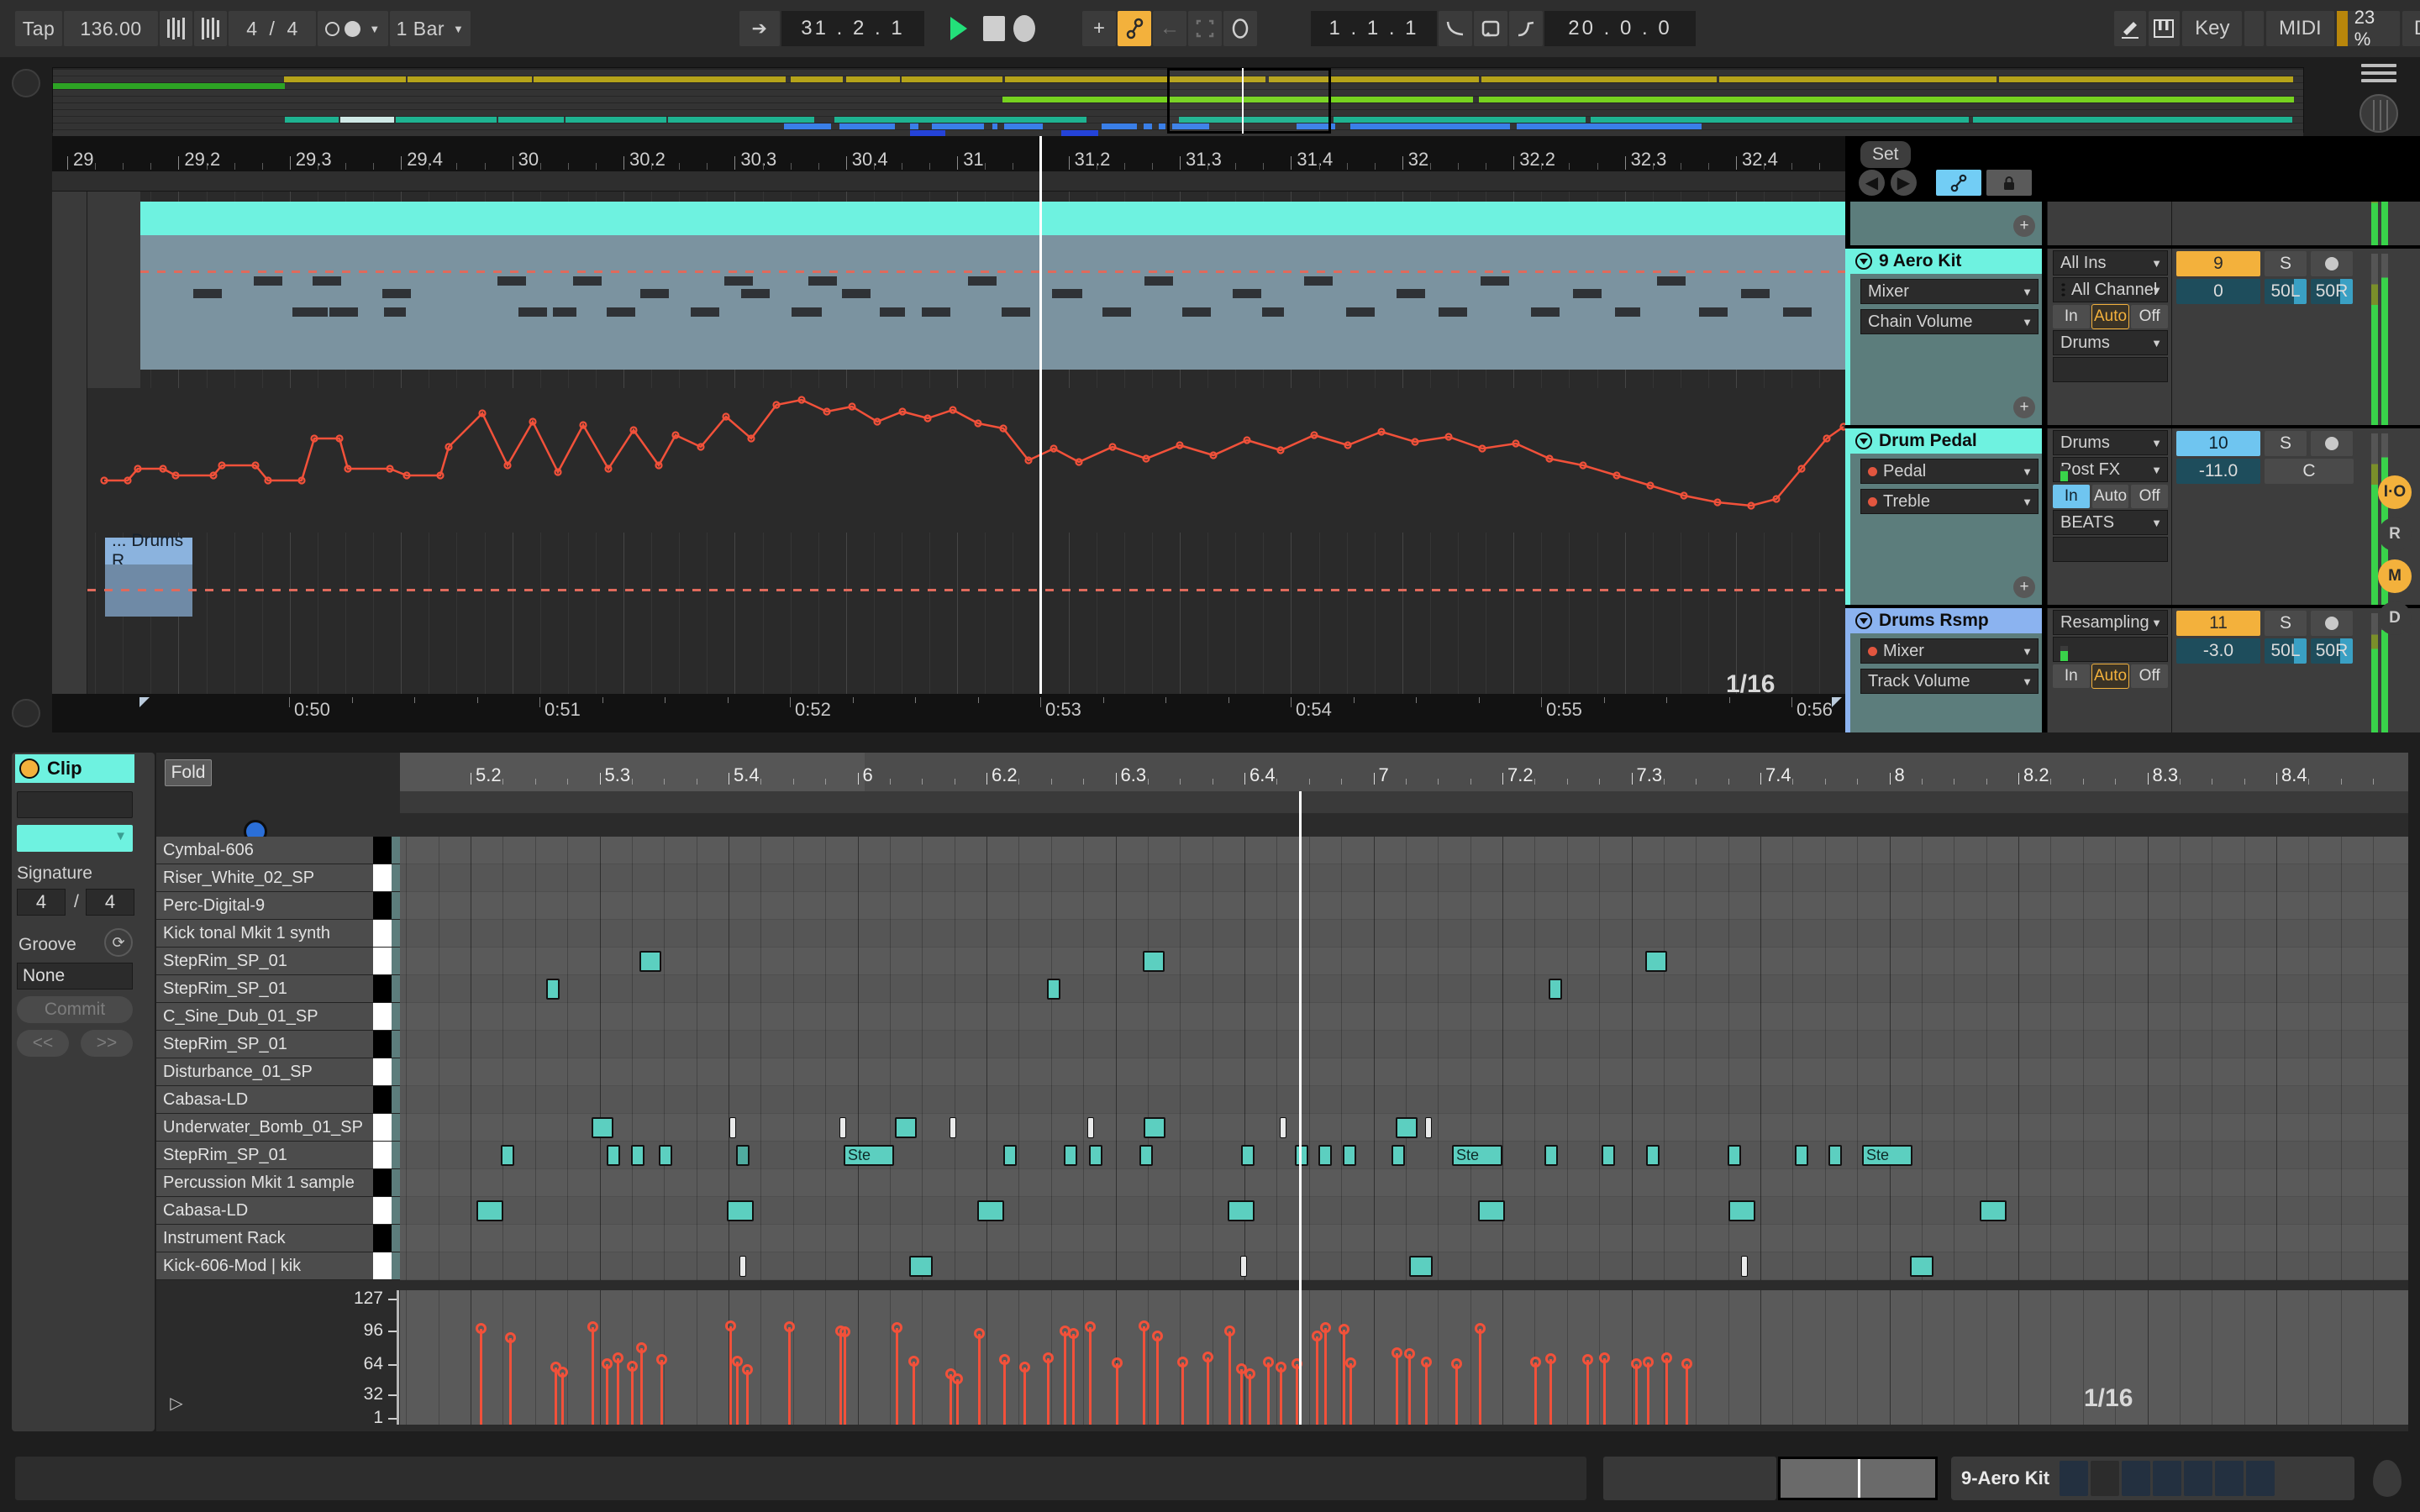 The height and width of the screenshot is (1512, 2420). What do you see at coordinates (869, 1155) in the screenshot?
I see `midi-note: Ste` at bounding box center [869, 1155].